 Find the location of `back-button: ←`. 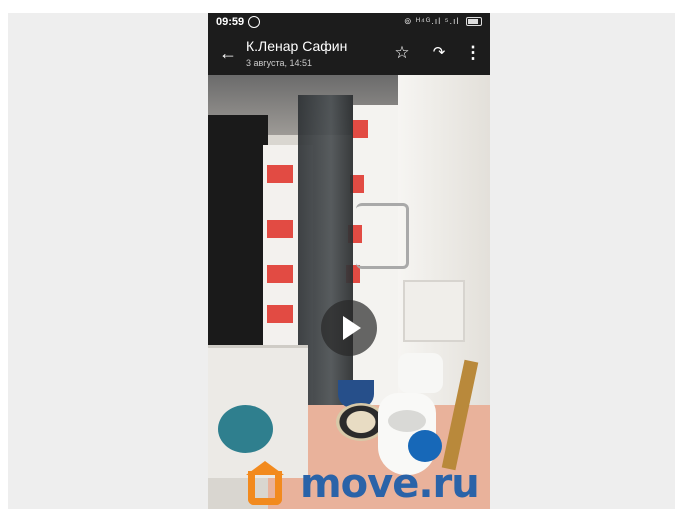

back-button: ← is located at coordinates (228, 53).